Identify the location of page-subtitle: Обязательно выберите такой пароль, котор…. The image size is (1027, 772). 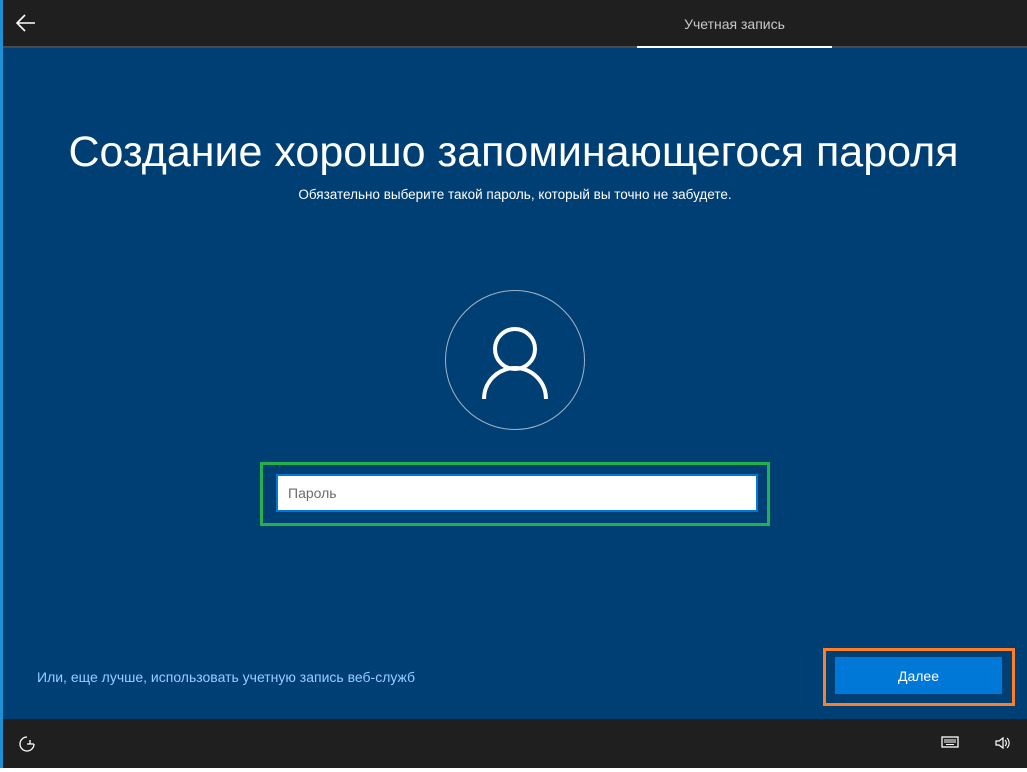
(515, 194).